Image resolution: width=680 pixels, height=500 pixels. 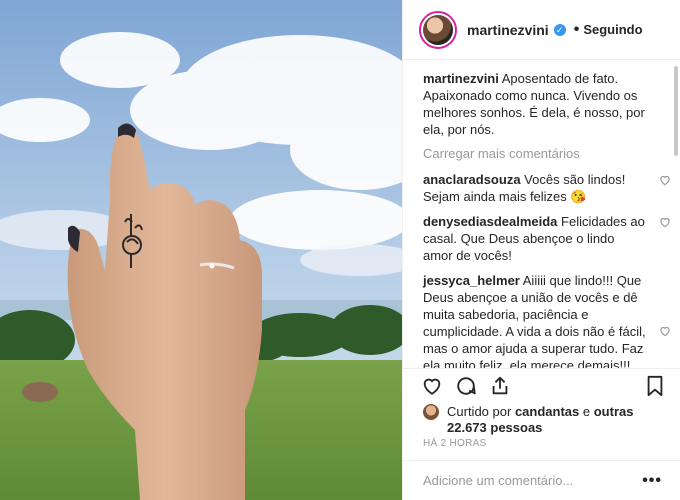 What do you see at coordinates (676, 111) in the screenshot?
I see `comments-scrollbar` at bounding box center [676, 111].